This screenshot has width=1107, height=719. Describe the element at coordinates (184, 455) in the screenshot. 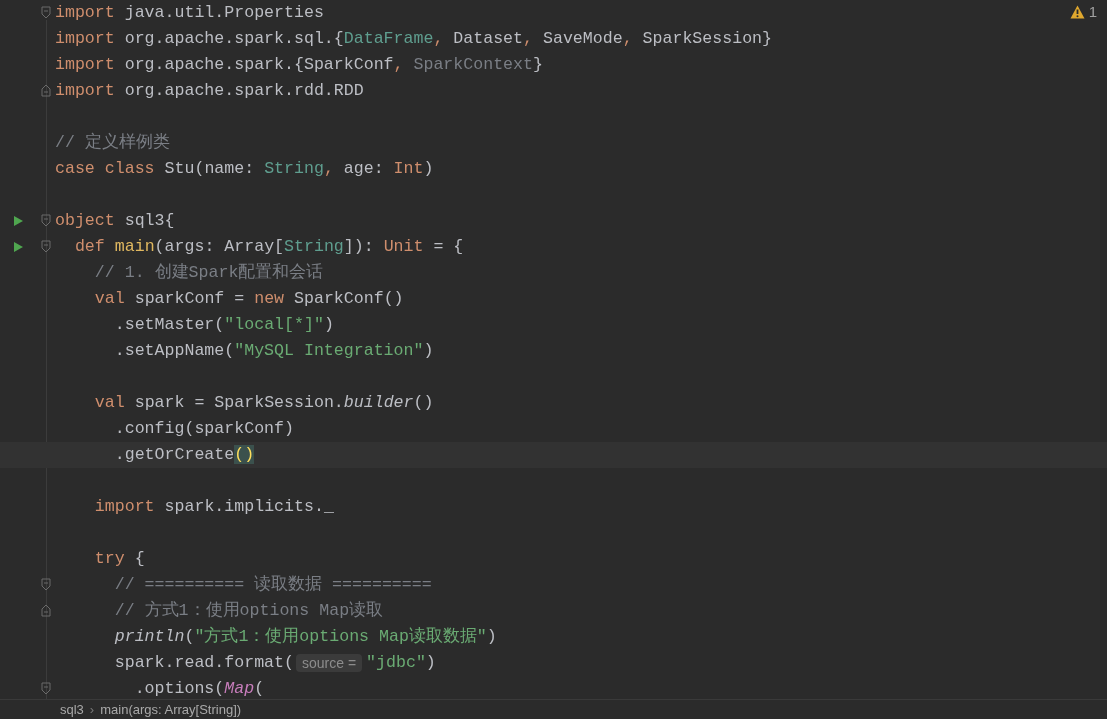

I see `code-line: .getOrCreate()` at that location.